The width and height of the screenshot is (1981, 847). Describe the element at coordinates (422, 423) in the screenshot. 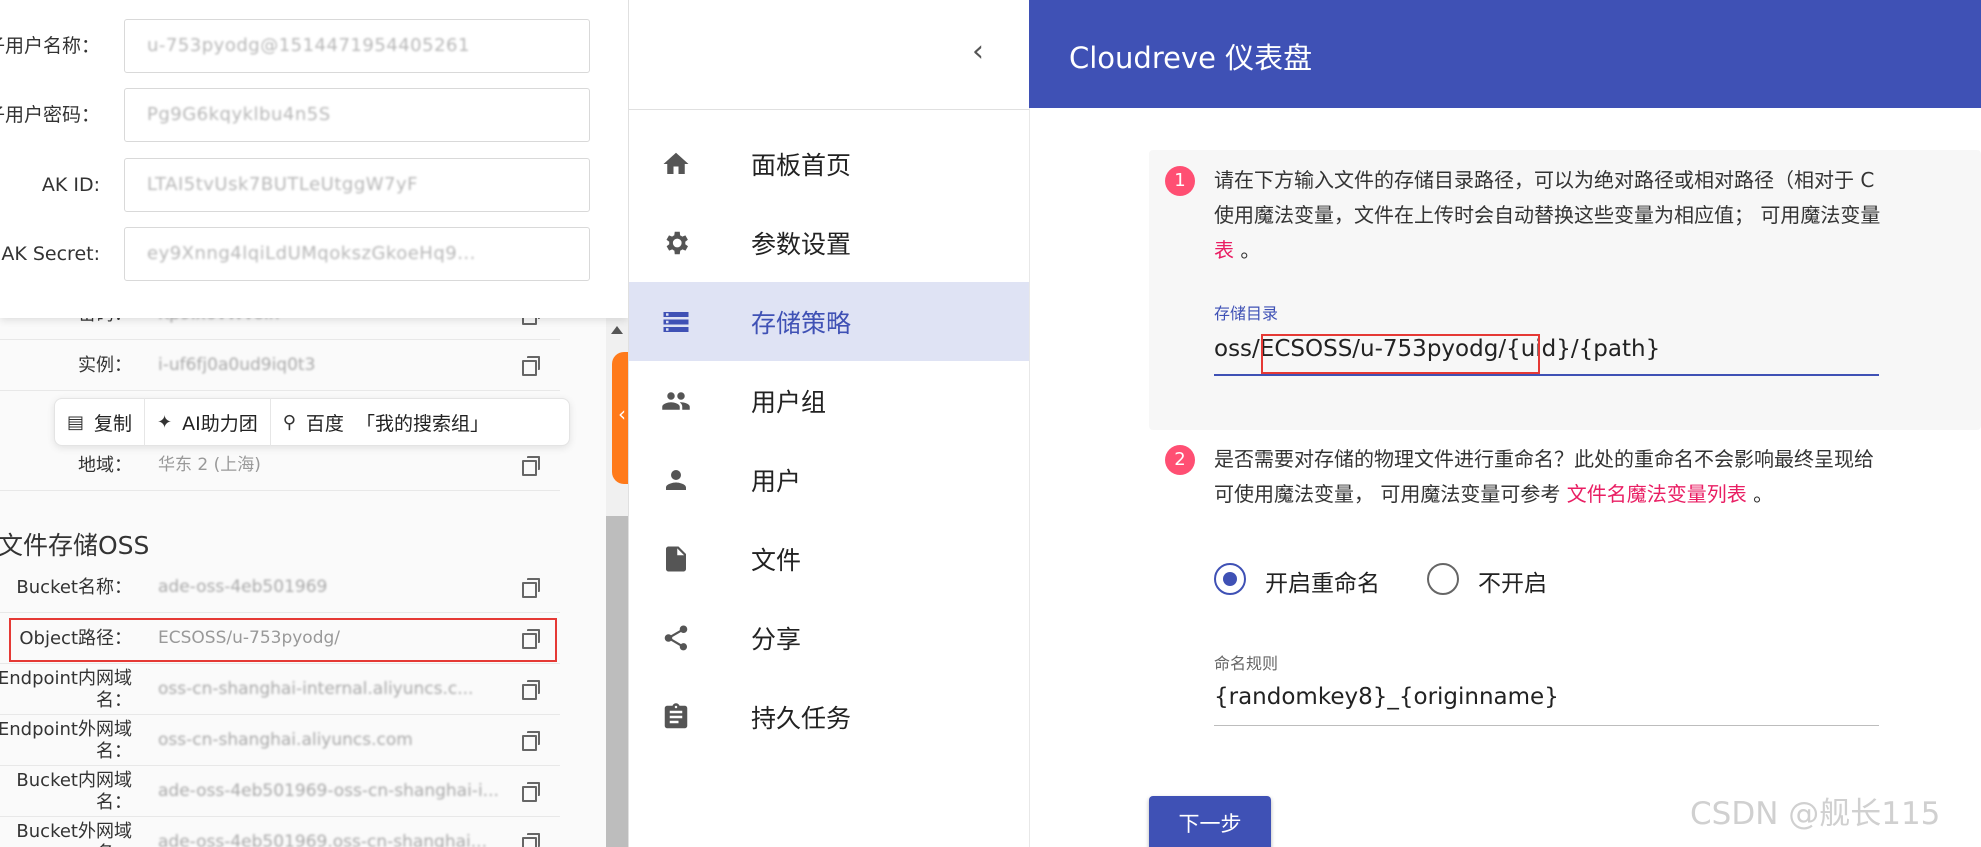

I see `search-group-label: 「我的搜索组」` at that location.